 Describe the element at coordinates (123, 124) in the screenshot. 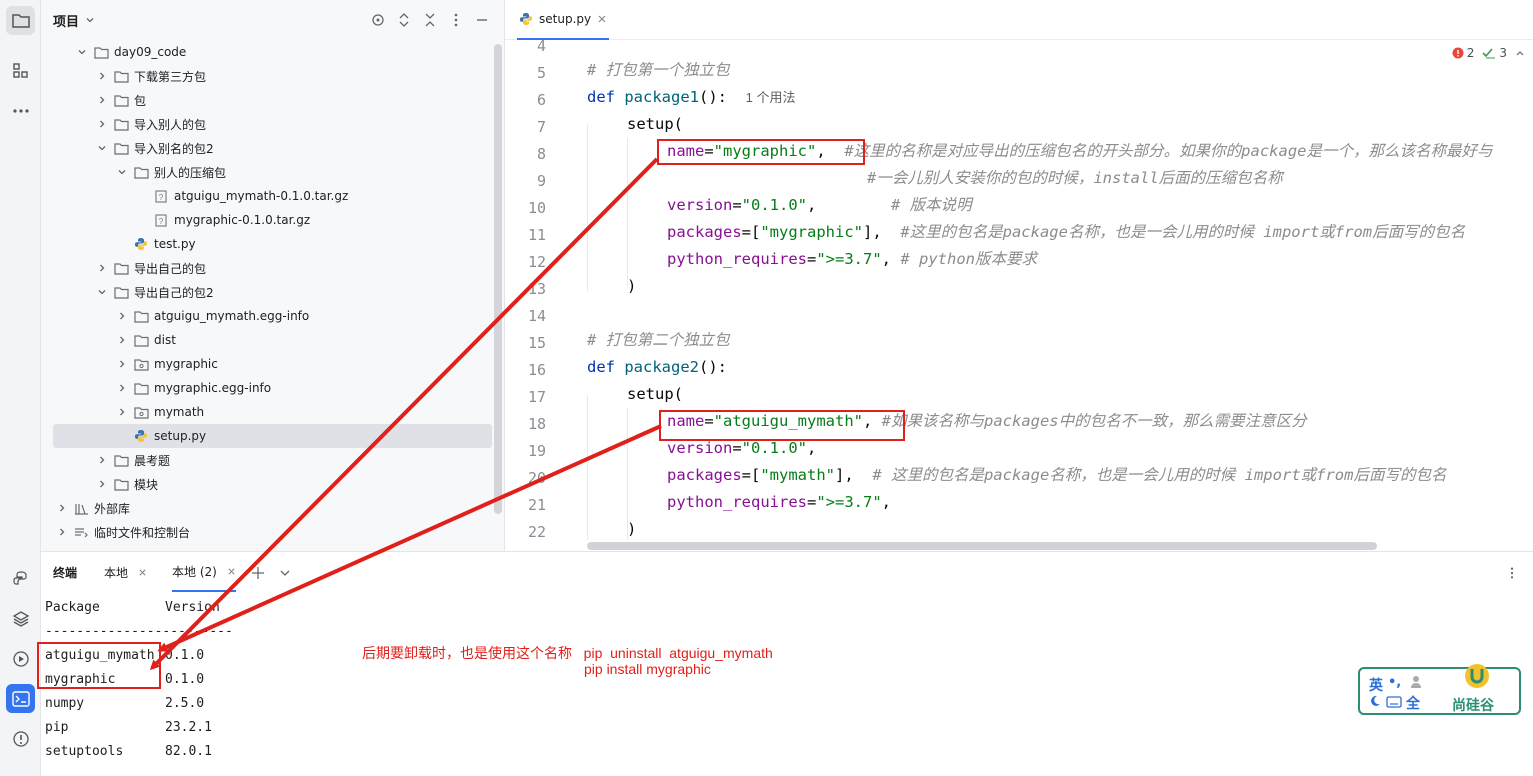

I see `tree-item: 导入别人的包` at that location.